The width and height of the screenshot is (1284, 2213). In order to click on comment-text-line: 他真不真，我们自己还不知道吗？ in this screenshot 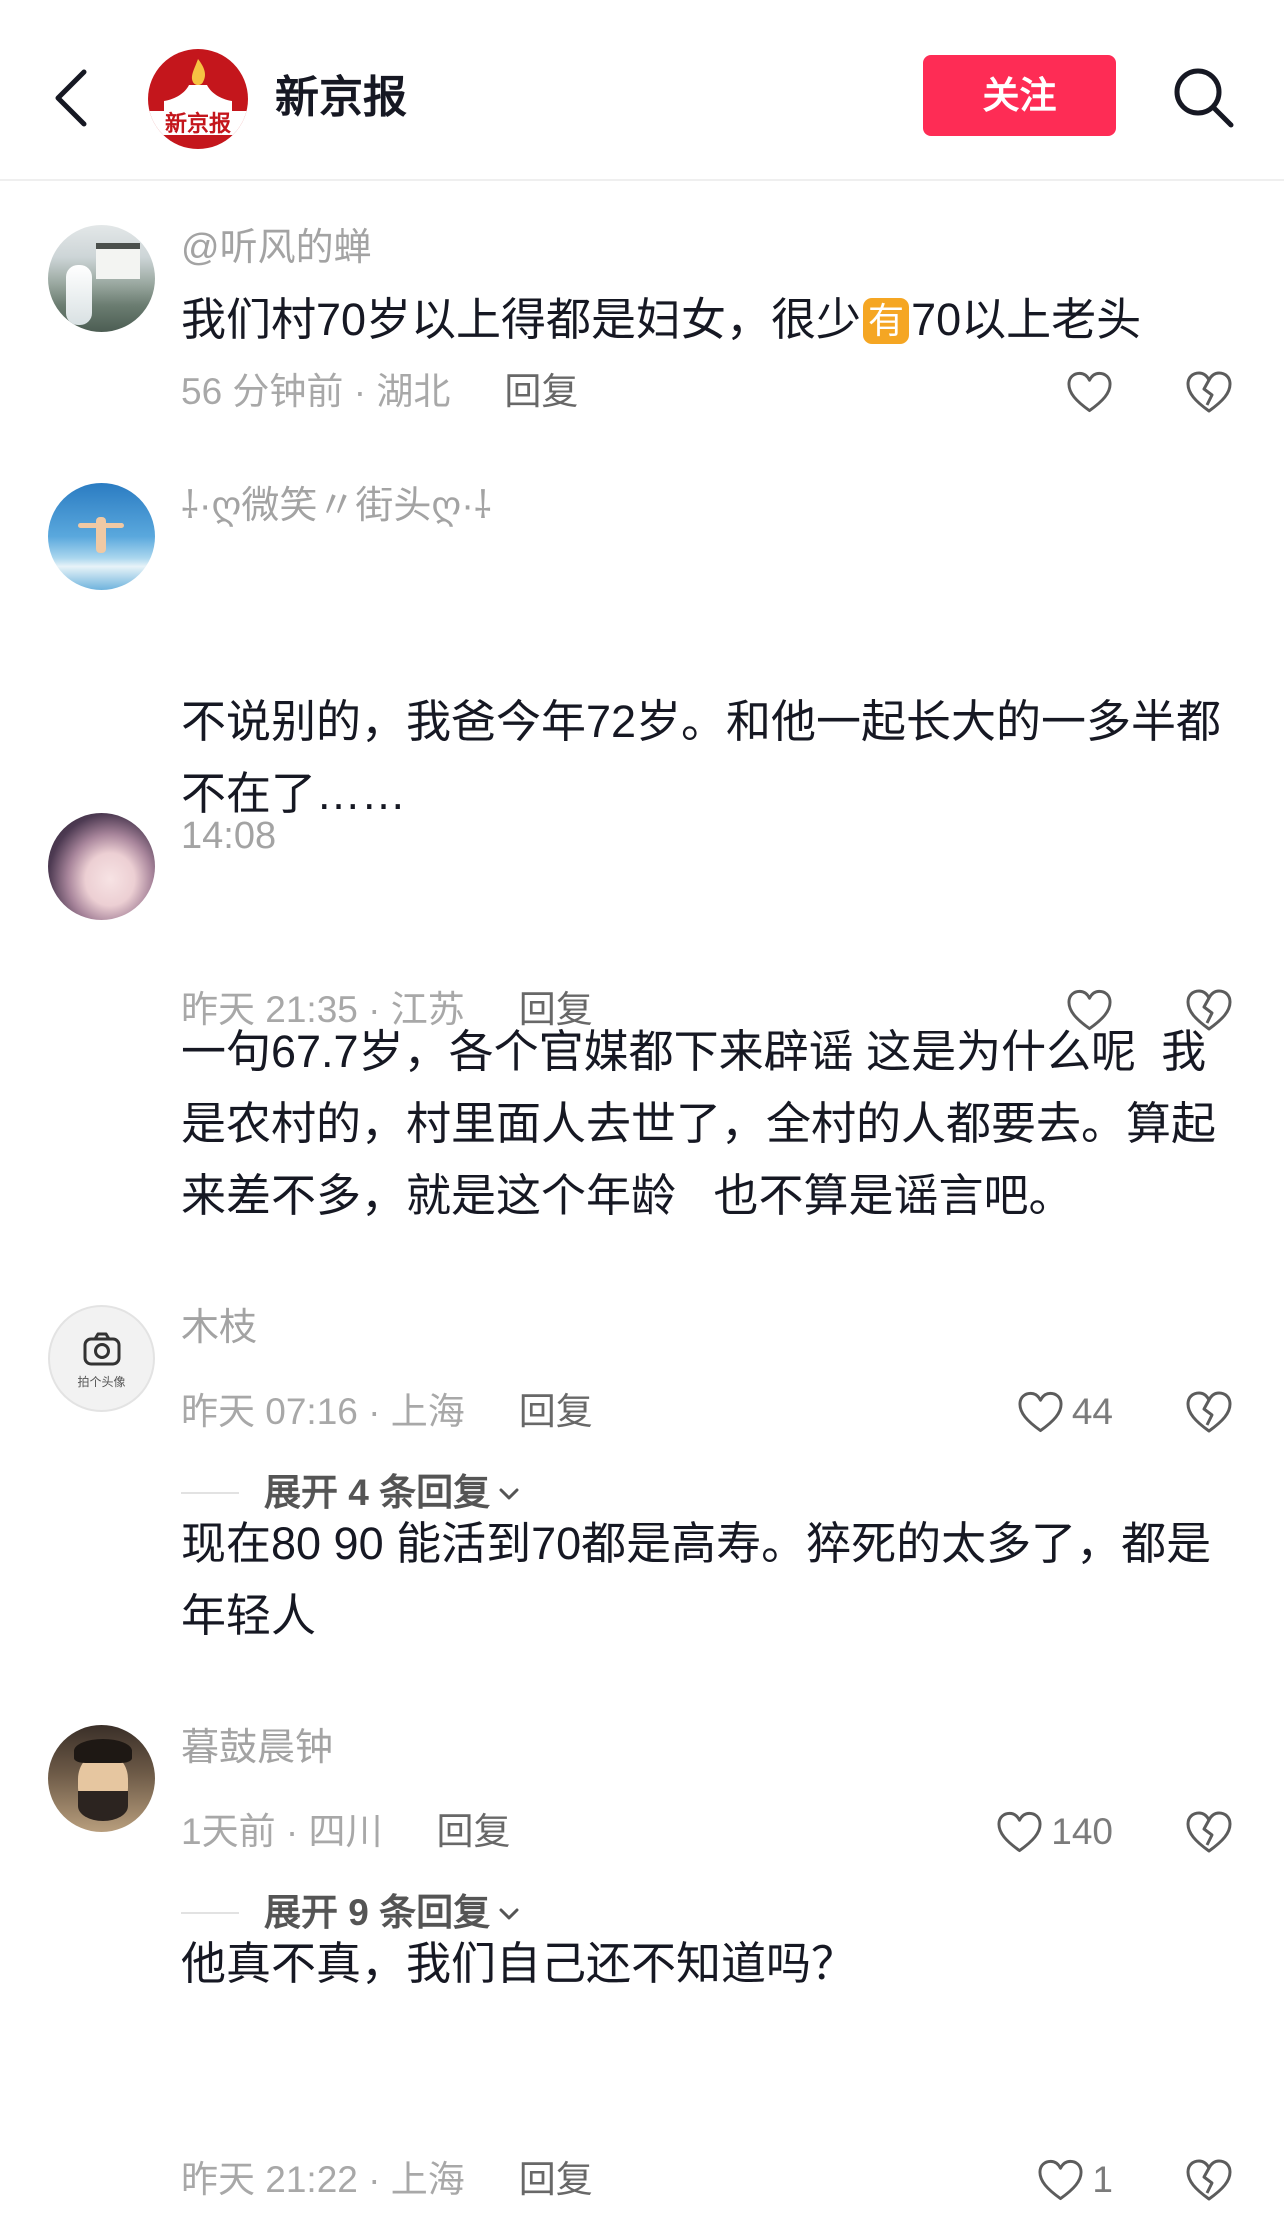, I will do `click(519, 1963)`.